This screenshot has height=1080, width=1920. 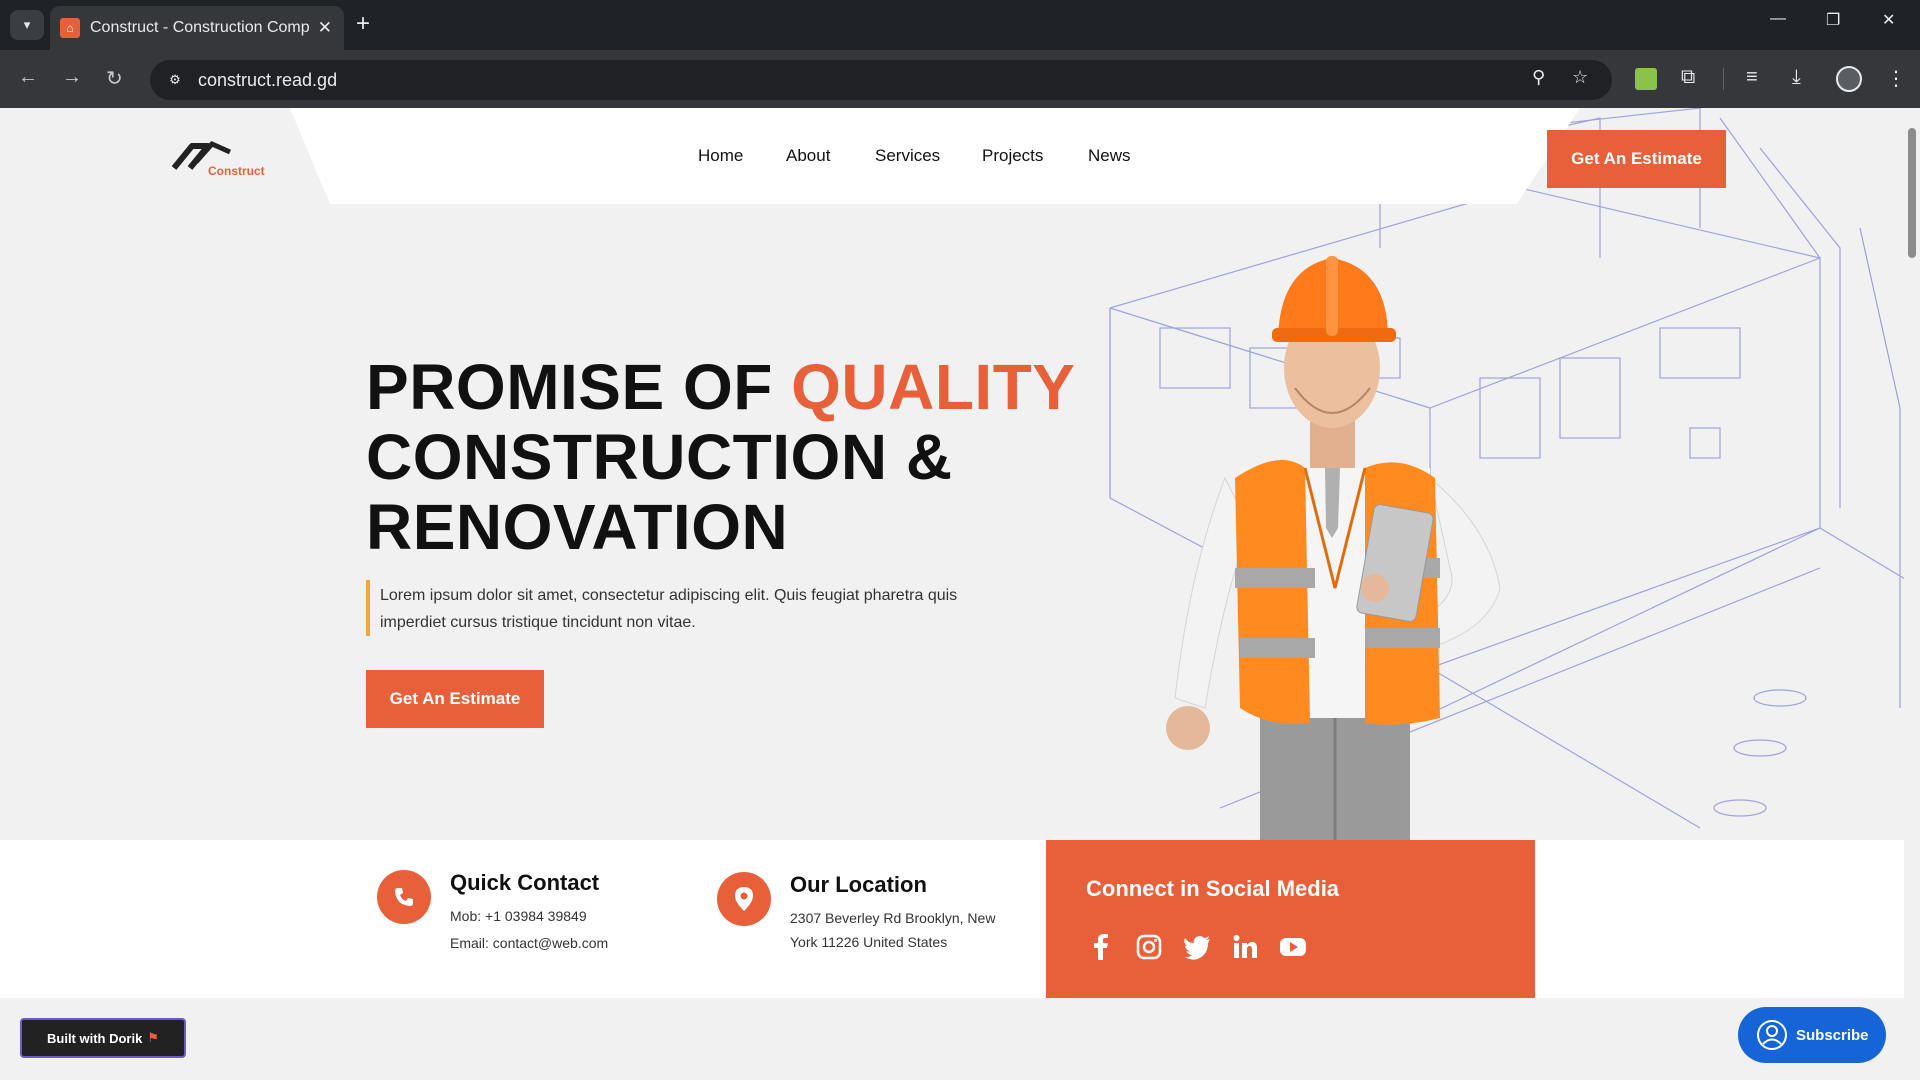 I want to click on flag-icon: ⚑, so click(x=153, y=1037).